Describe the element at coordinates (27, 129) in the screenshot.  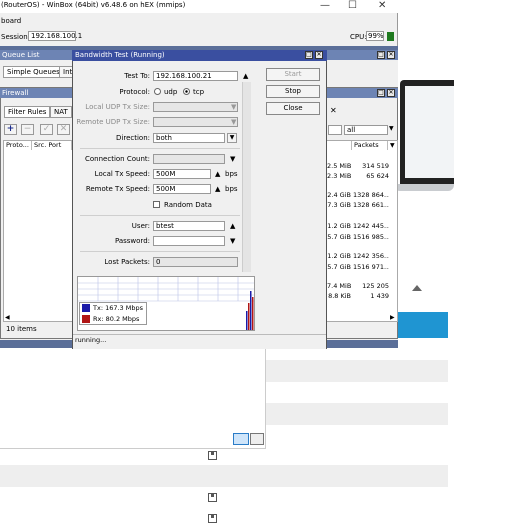
I see `remove-button: −` at that location.